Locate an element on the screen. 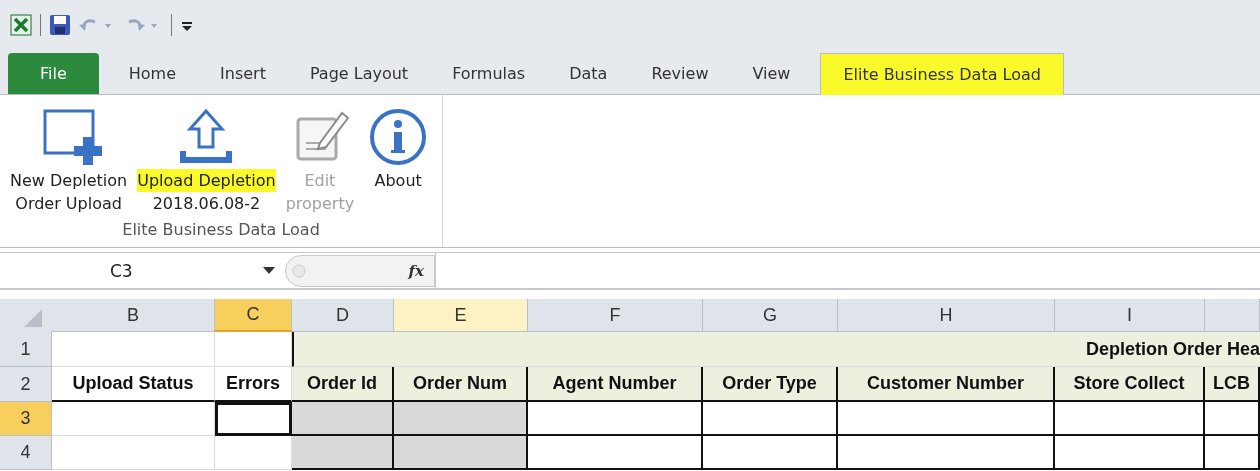 The width and height of the screenshot is (1260, 471). group-label: Elite Business Data Load is located at coordinates (221, 230).